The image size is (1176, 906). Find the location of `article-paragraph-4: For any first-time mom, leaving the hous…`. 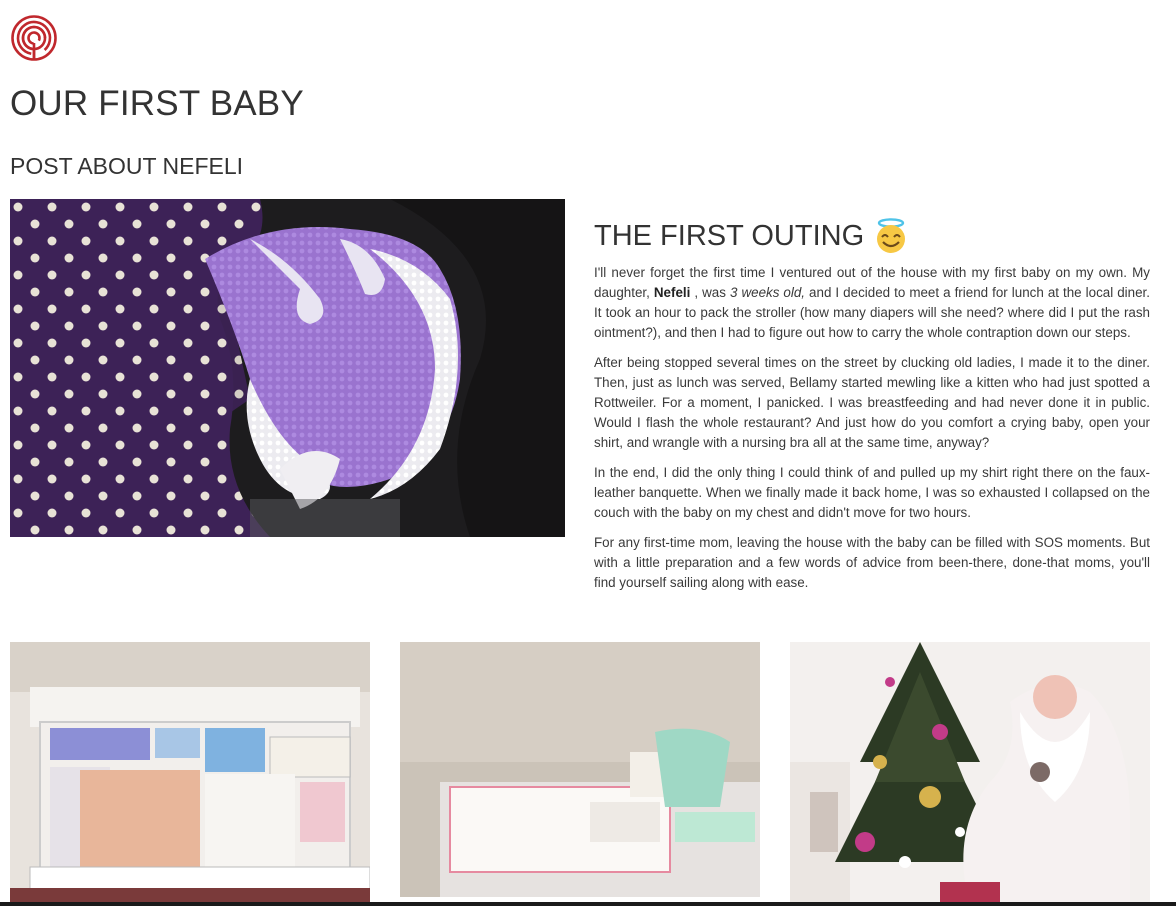

article-paragraph-4: For any first-time mom, leaving the hous… is located at coordinates (872, 562).